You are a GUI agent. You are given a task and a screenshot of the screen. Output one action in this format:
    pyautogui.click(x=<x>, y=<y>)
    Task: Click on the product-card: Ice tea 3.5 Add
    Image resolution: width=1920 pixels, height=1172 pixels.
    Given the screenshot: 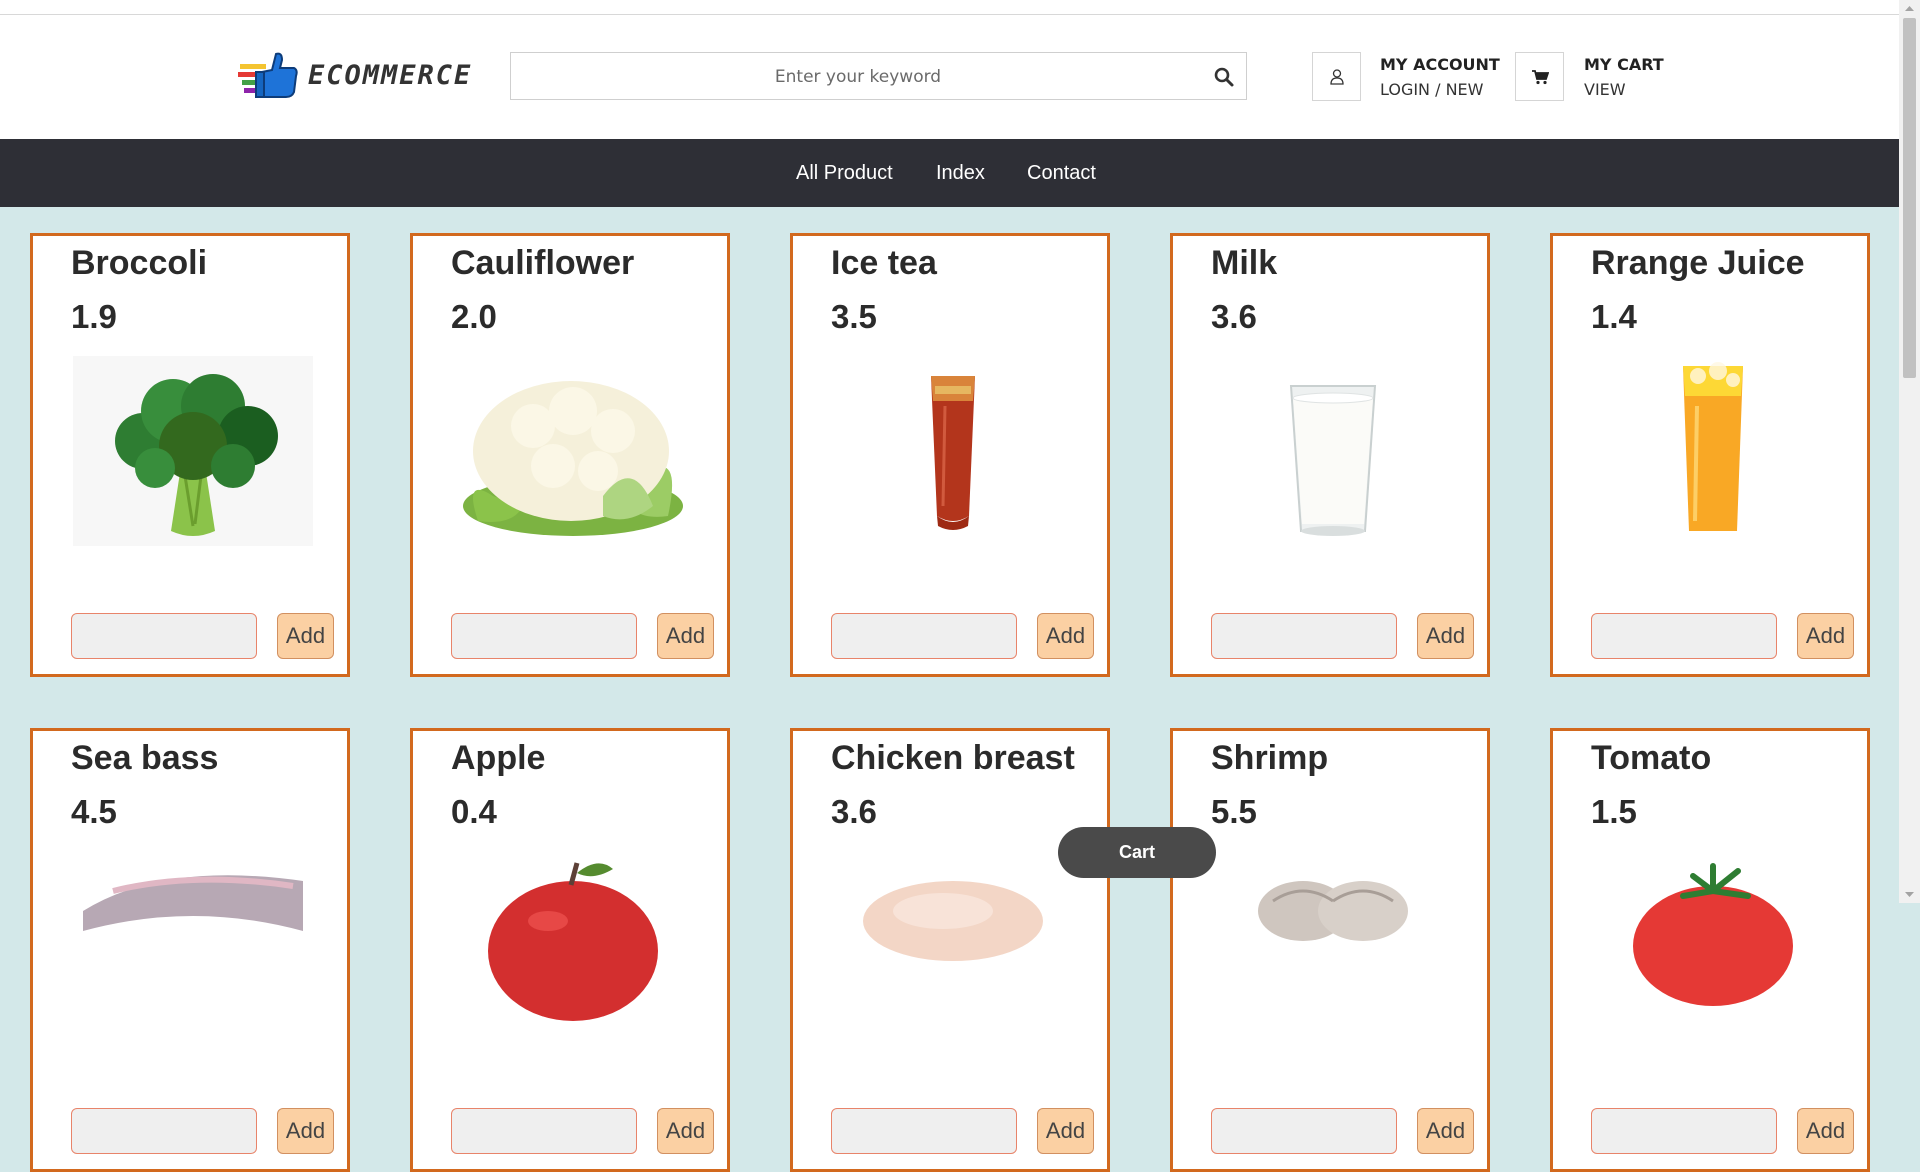 What is the action you would take?
    pyautogui.click(x=950, y=455)
    